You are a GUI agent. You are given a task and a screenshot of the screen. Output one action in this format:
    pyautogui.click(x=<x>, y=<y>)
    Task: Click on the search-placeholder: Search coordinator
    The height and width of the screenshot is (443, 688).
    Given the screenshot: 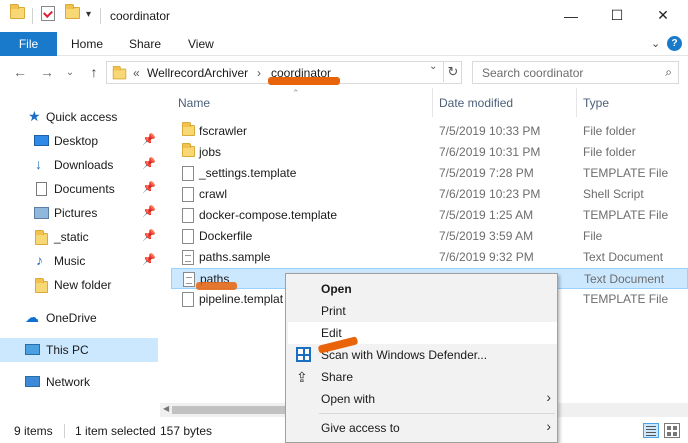 What is the action you would take?
    pyautogui.click(x=533, y=73)
    